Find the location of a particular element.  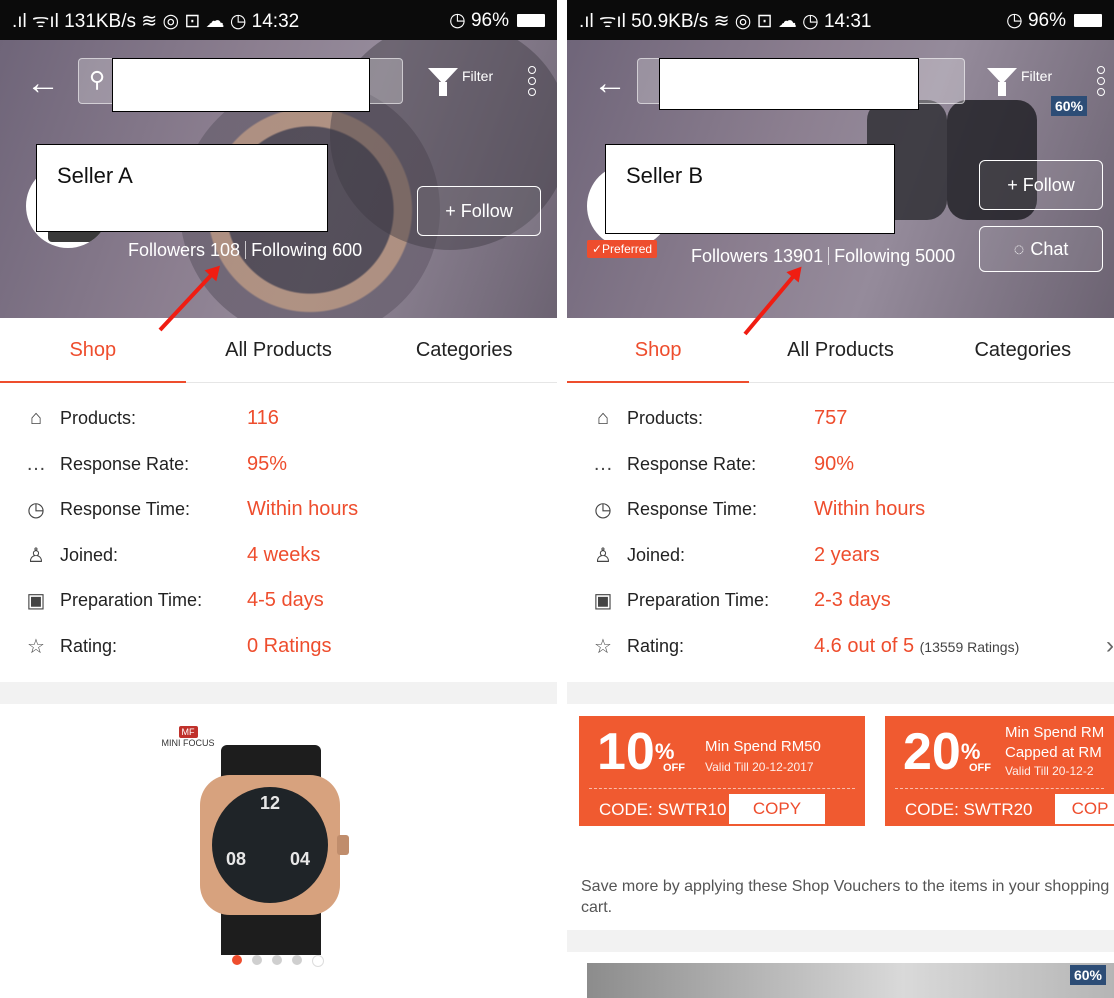

search-icon: ⚲ is located at coordinates (97, 79).